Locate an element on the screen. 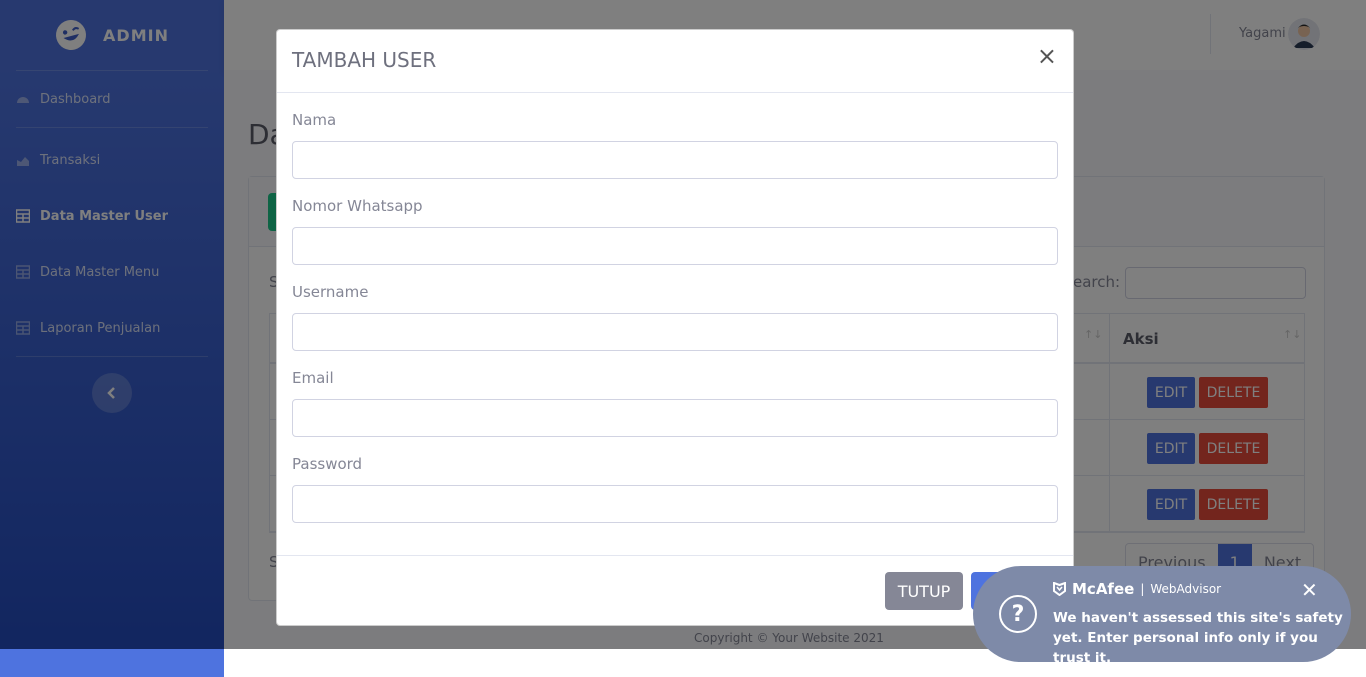 Image resolution: width=1366 pixels, height=677 pixels. modal-header: TAMBAH USER × is located at coordinates (675, 61).